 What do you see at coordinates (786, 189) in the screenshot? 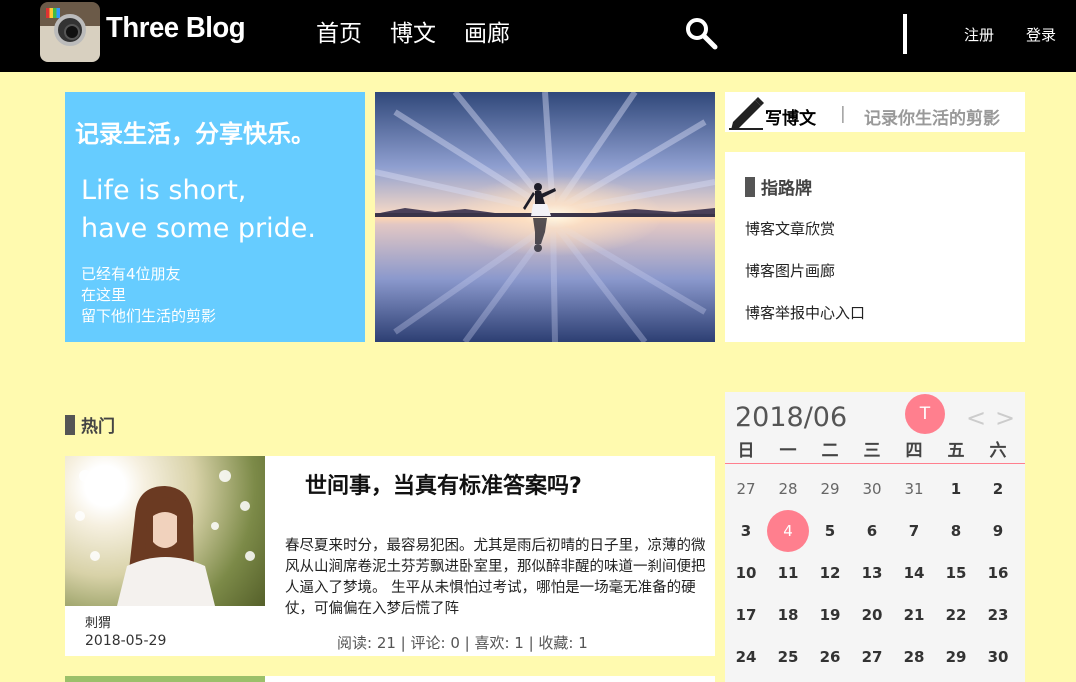
I see `guide-title-text: 指路牌` at bounding box center [786, 189].